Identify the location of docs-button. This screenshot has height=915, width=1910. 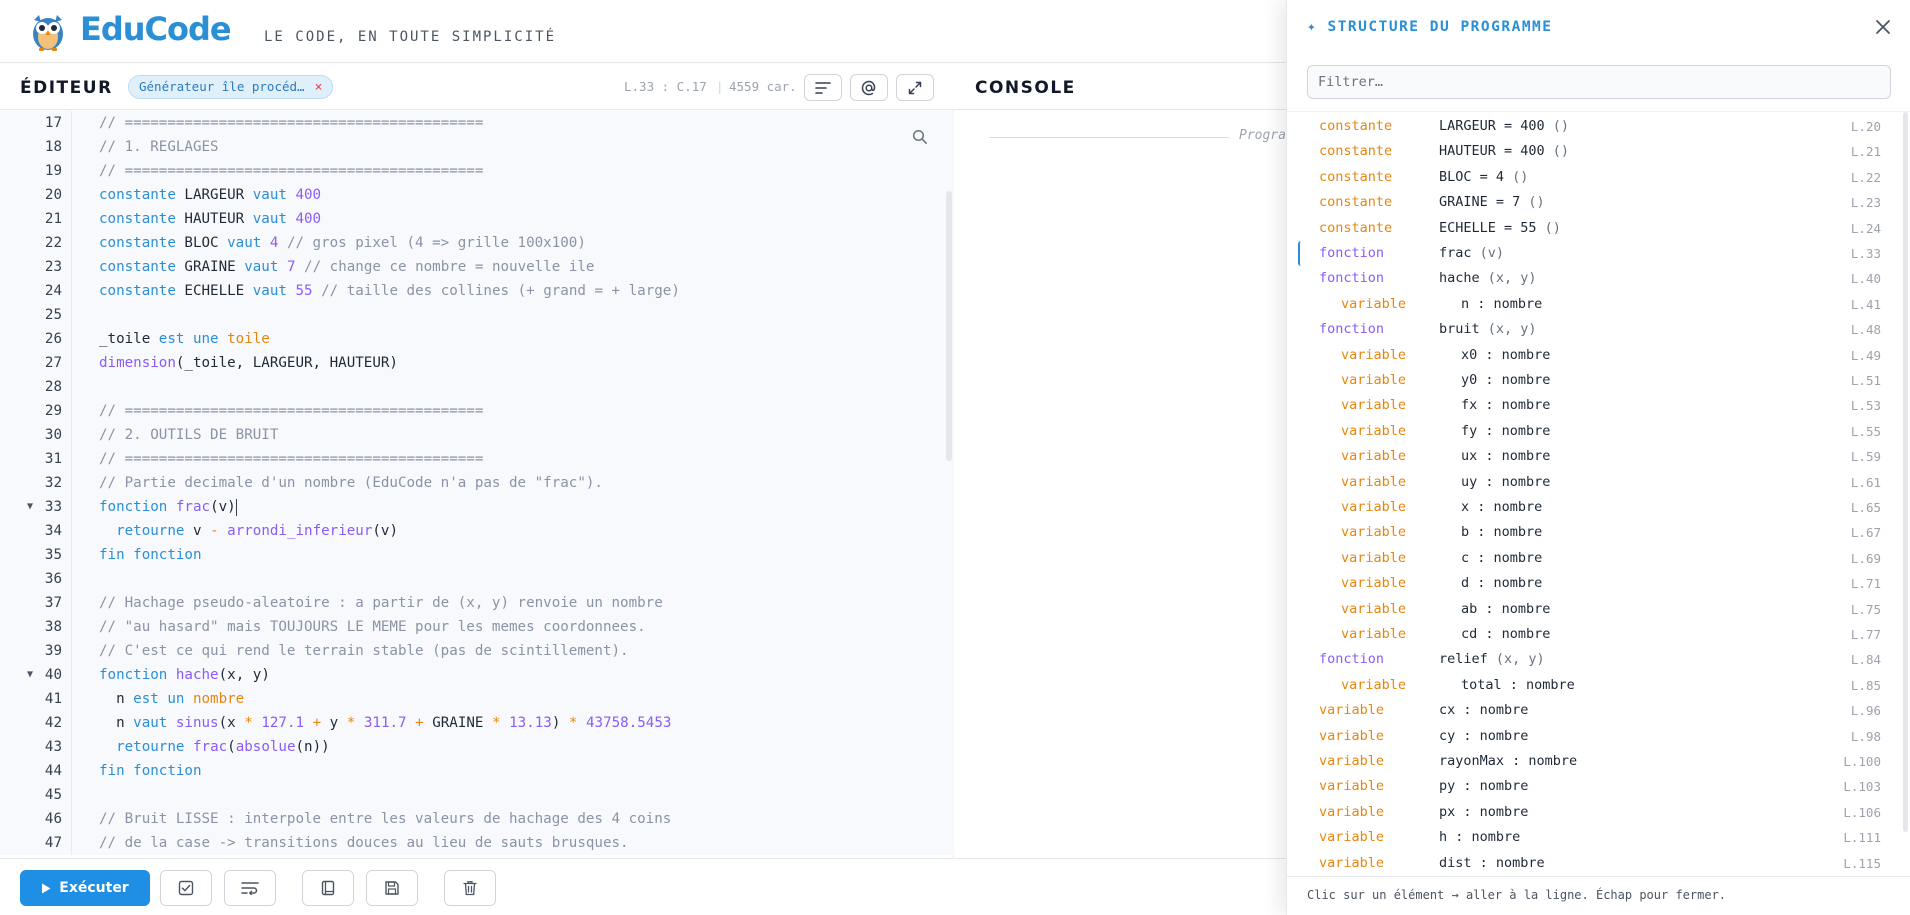
(328, 888).